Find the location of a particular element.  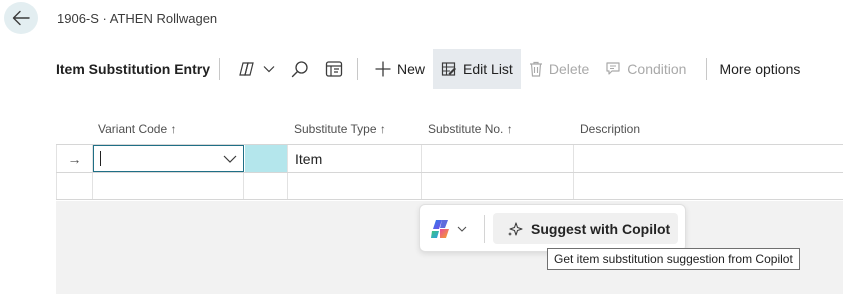

suggest-with-copilot-button: Suggest with Copilot is located at coordinates (585, 228).